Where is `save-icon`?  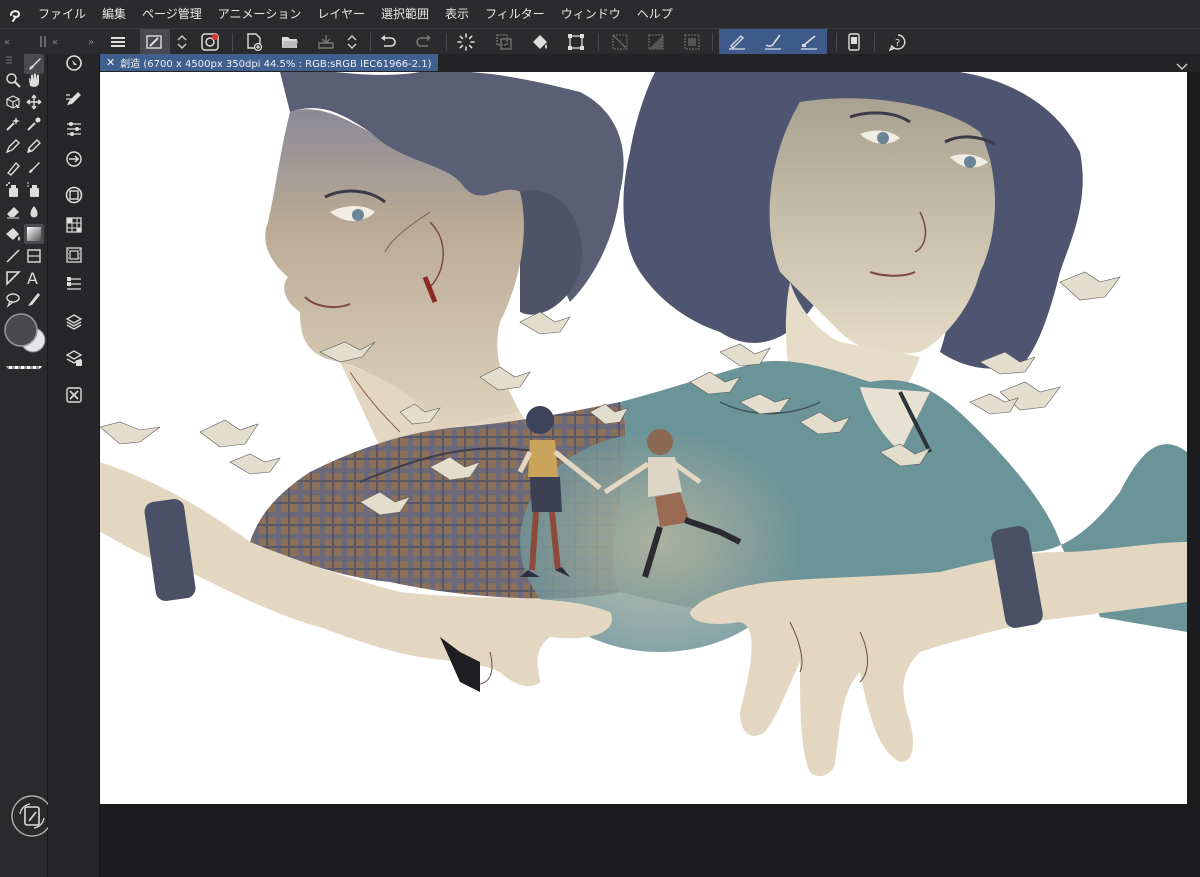
save-icon is located at coordinates (326, 41).